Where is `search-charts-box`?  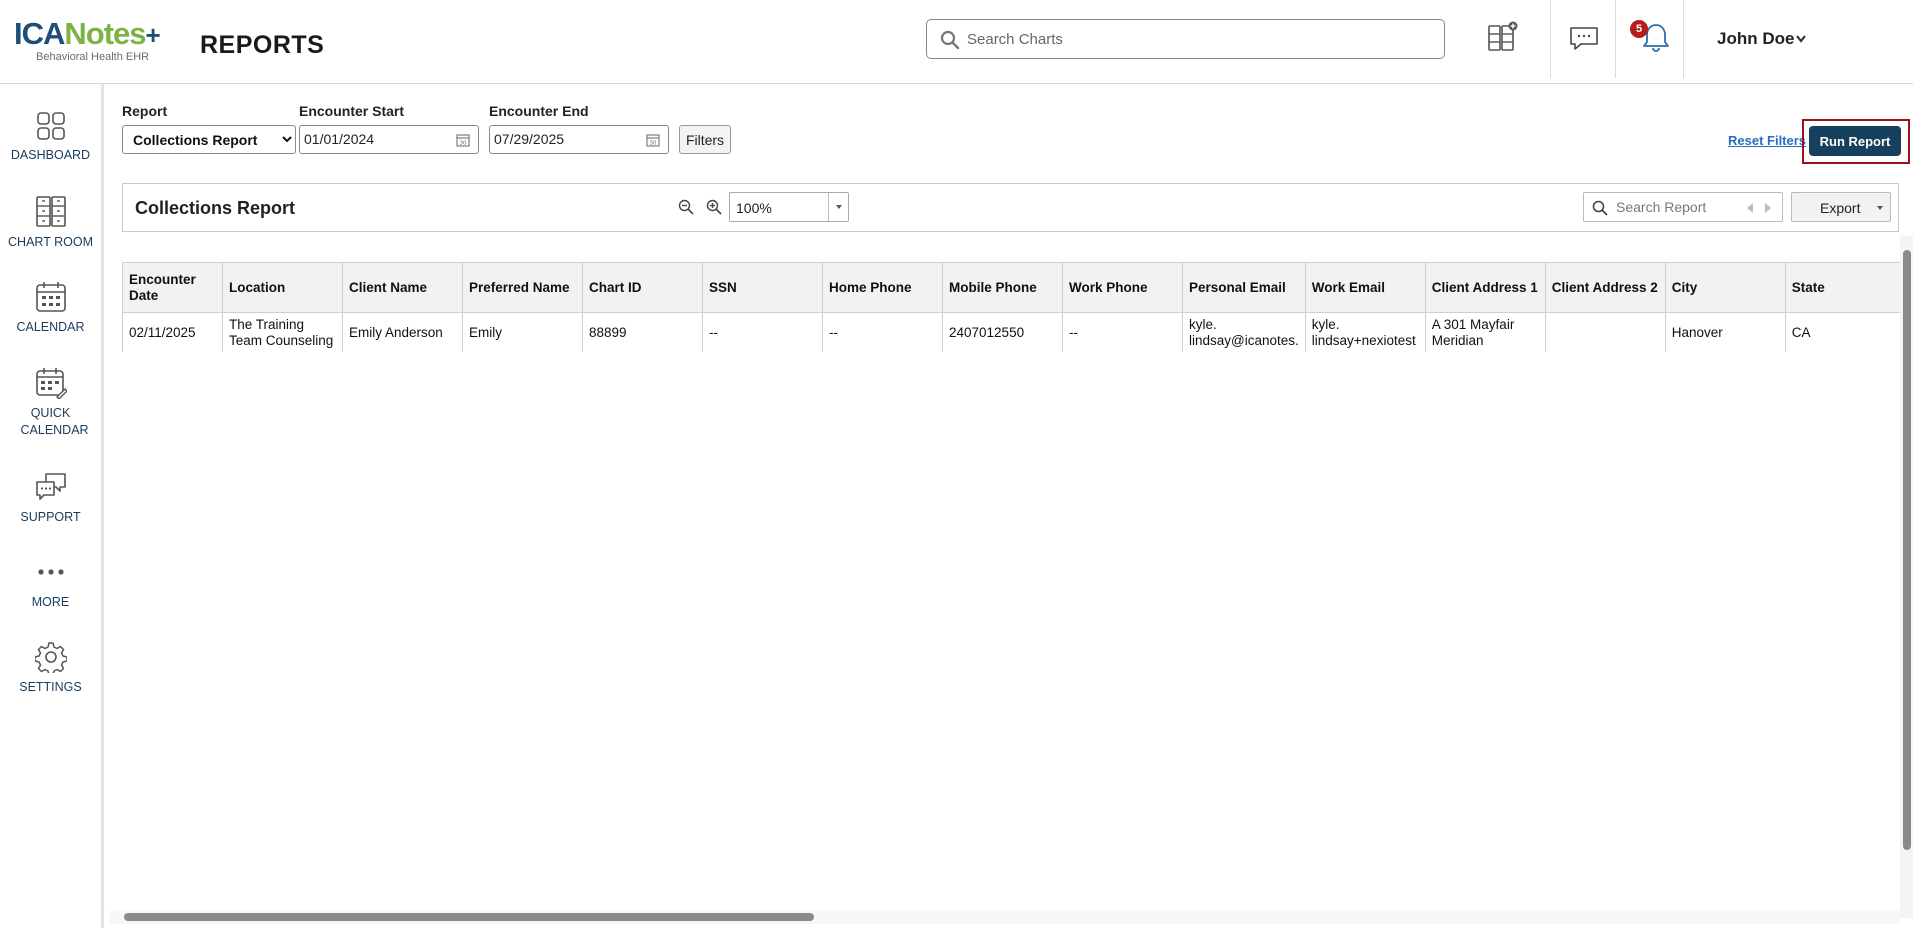 search-charts-box is located at coordinates (1185, 39).